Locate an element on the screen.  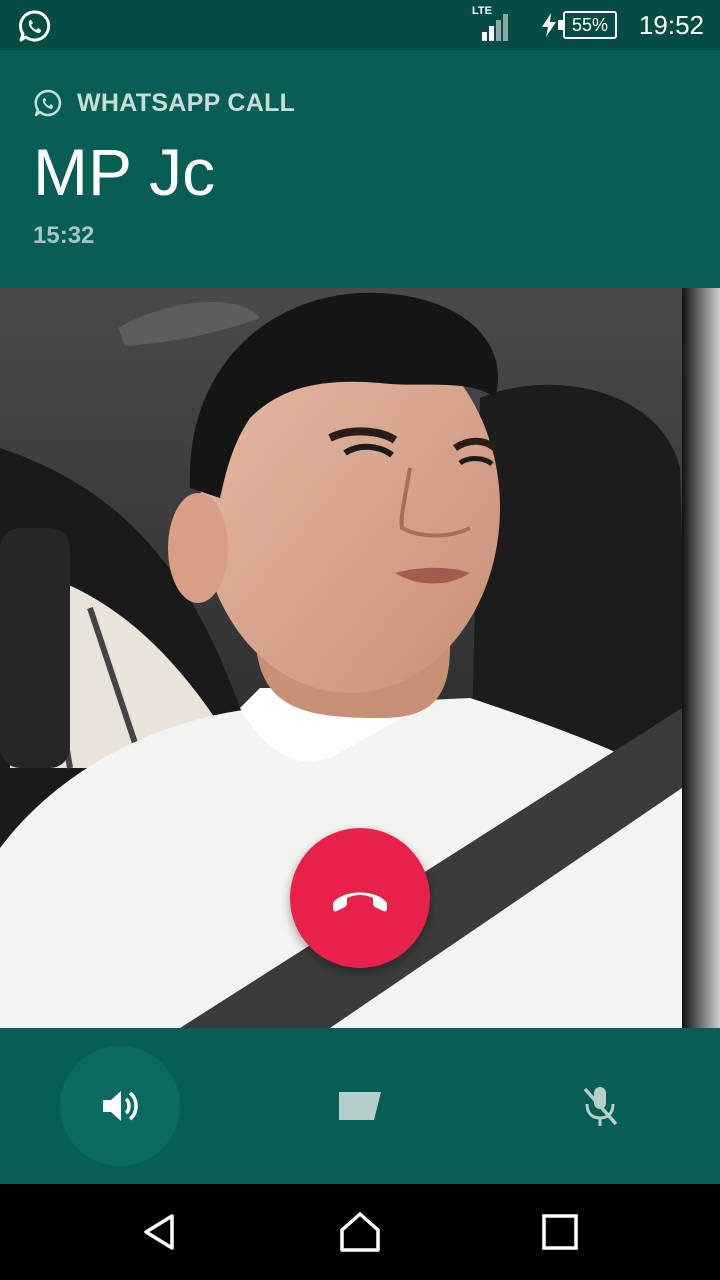
charging-icon is located at coordinates (549, 25).